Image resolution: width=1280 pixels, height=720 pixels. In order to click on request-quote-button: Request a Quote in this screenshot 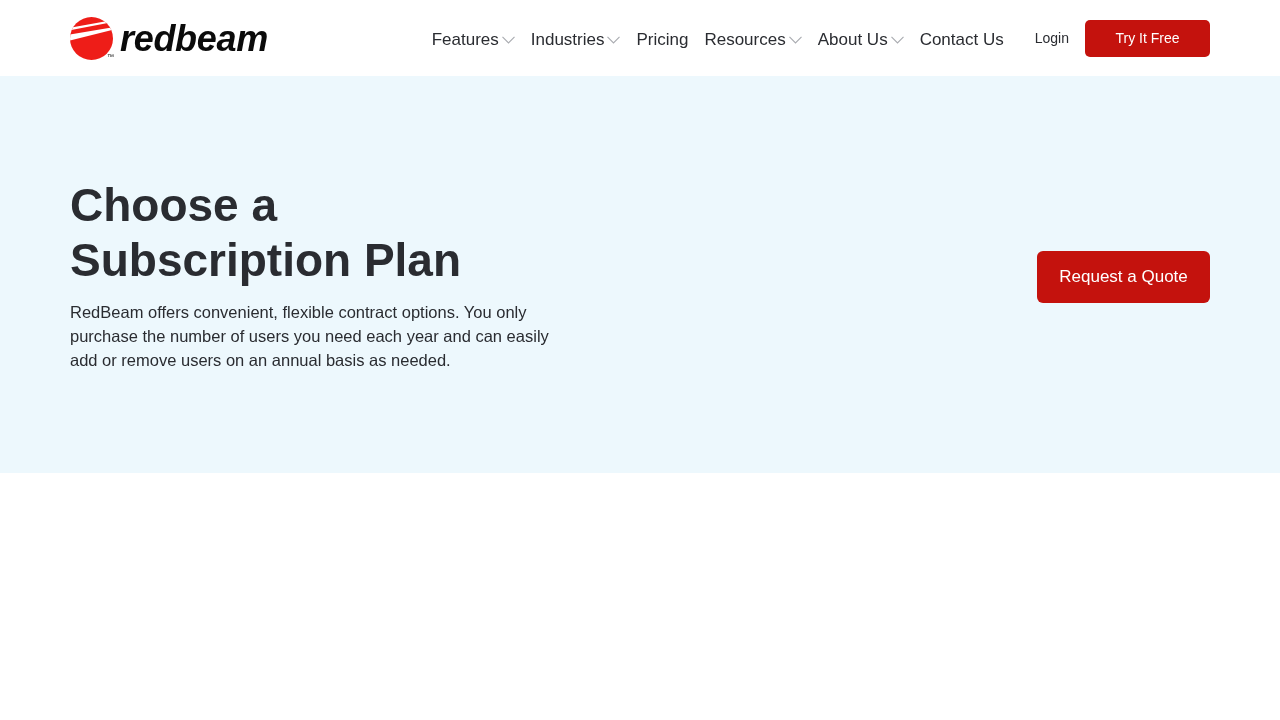, I will do `click(1123, 276)`.